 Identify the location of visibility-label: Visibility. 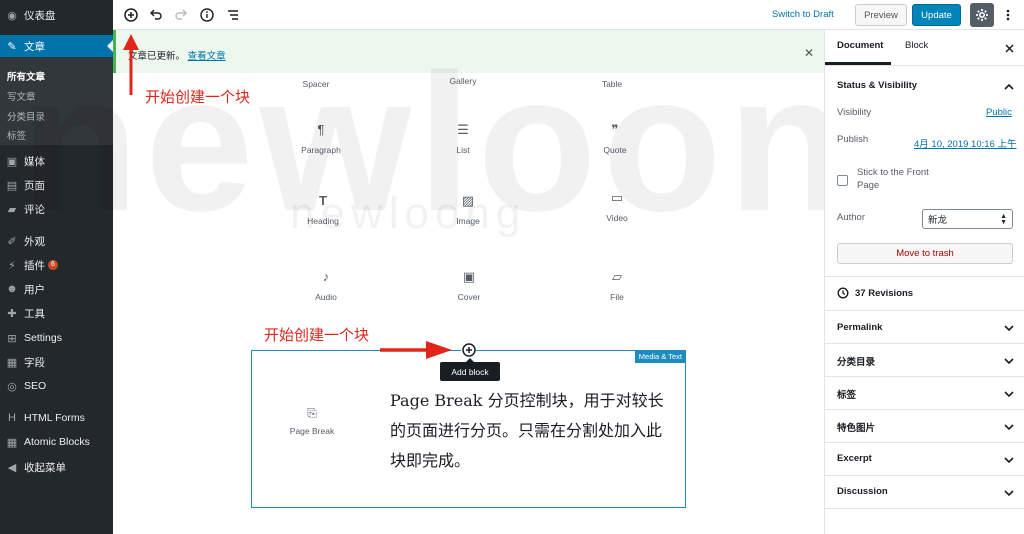
(854, 112).